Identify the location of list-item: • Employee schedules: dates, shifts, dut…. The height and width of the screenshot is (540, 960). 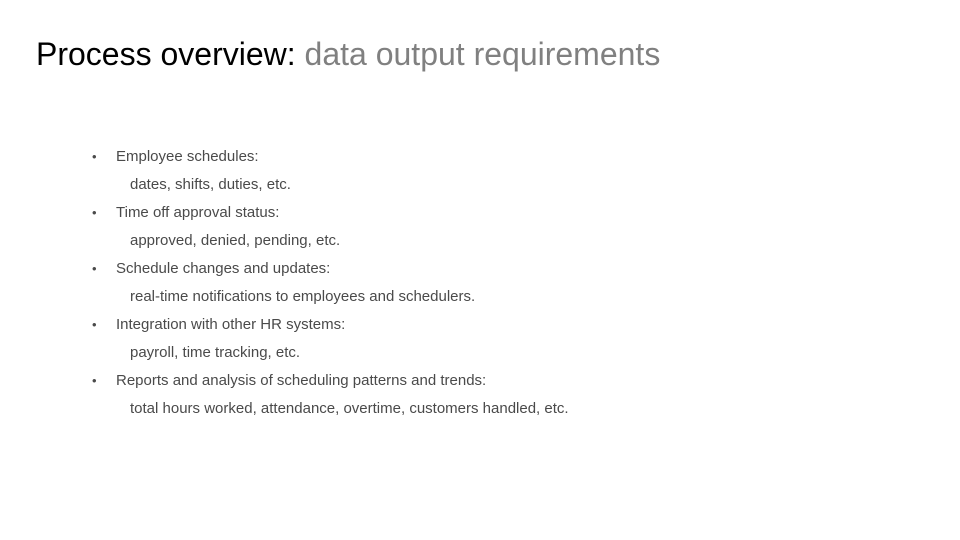
(502, 171).